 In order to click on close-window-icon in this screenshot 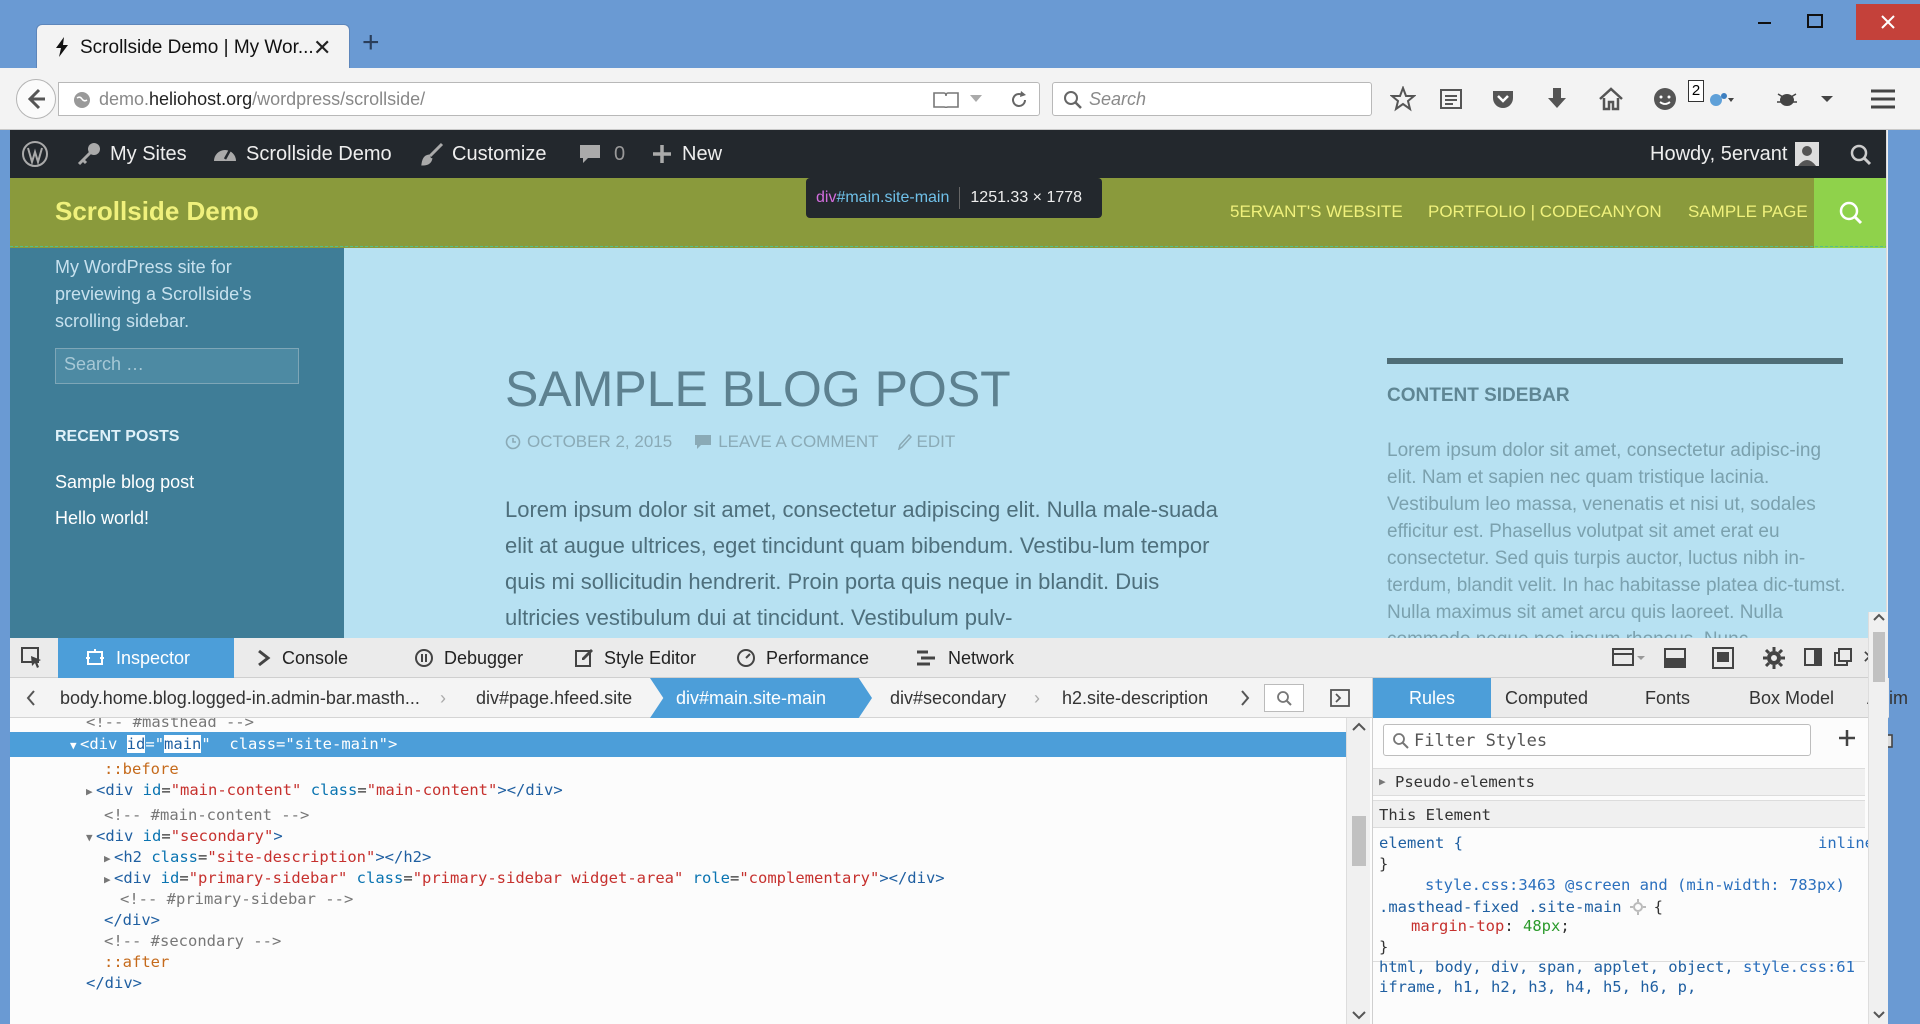, I will do `click(1888, 22)`.